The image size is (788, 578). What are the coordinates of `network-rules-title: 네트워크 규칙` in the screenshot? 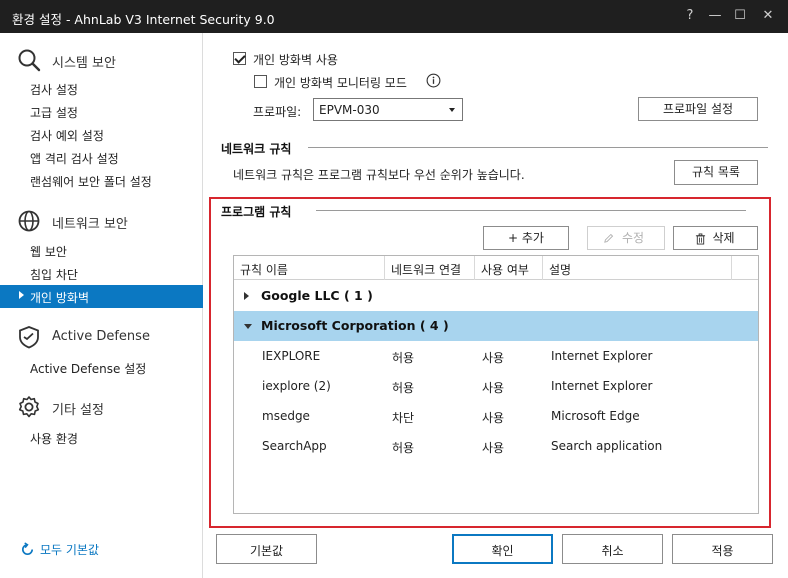 It's located at (256, 149).